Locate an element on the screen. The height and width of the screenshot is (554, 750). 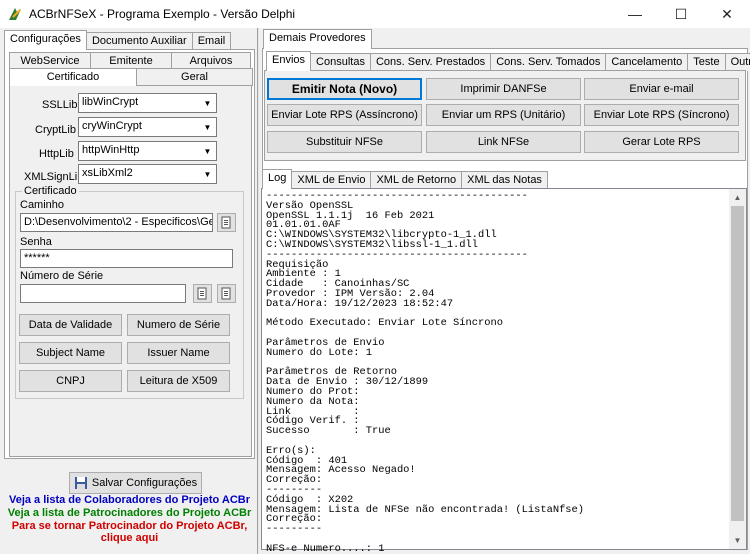
numero-serie-button: Numero de Série is located at coordinates (178, 325).